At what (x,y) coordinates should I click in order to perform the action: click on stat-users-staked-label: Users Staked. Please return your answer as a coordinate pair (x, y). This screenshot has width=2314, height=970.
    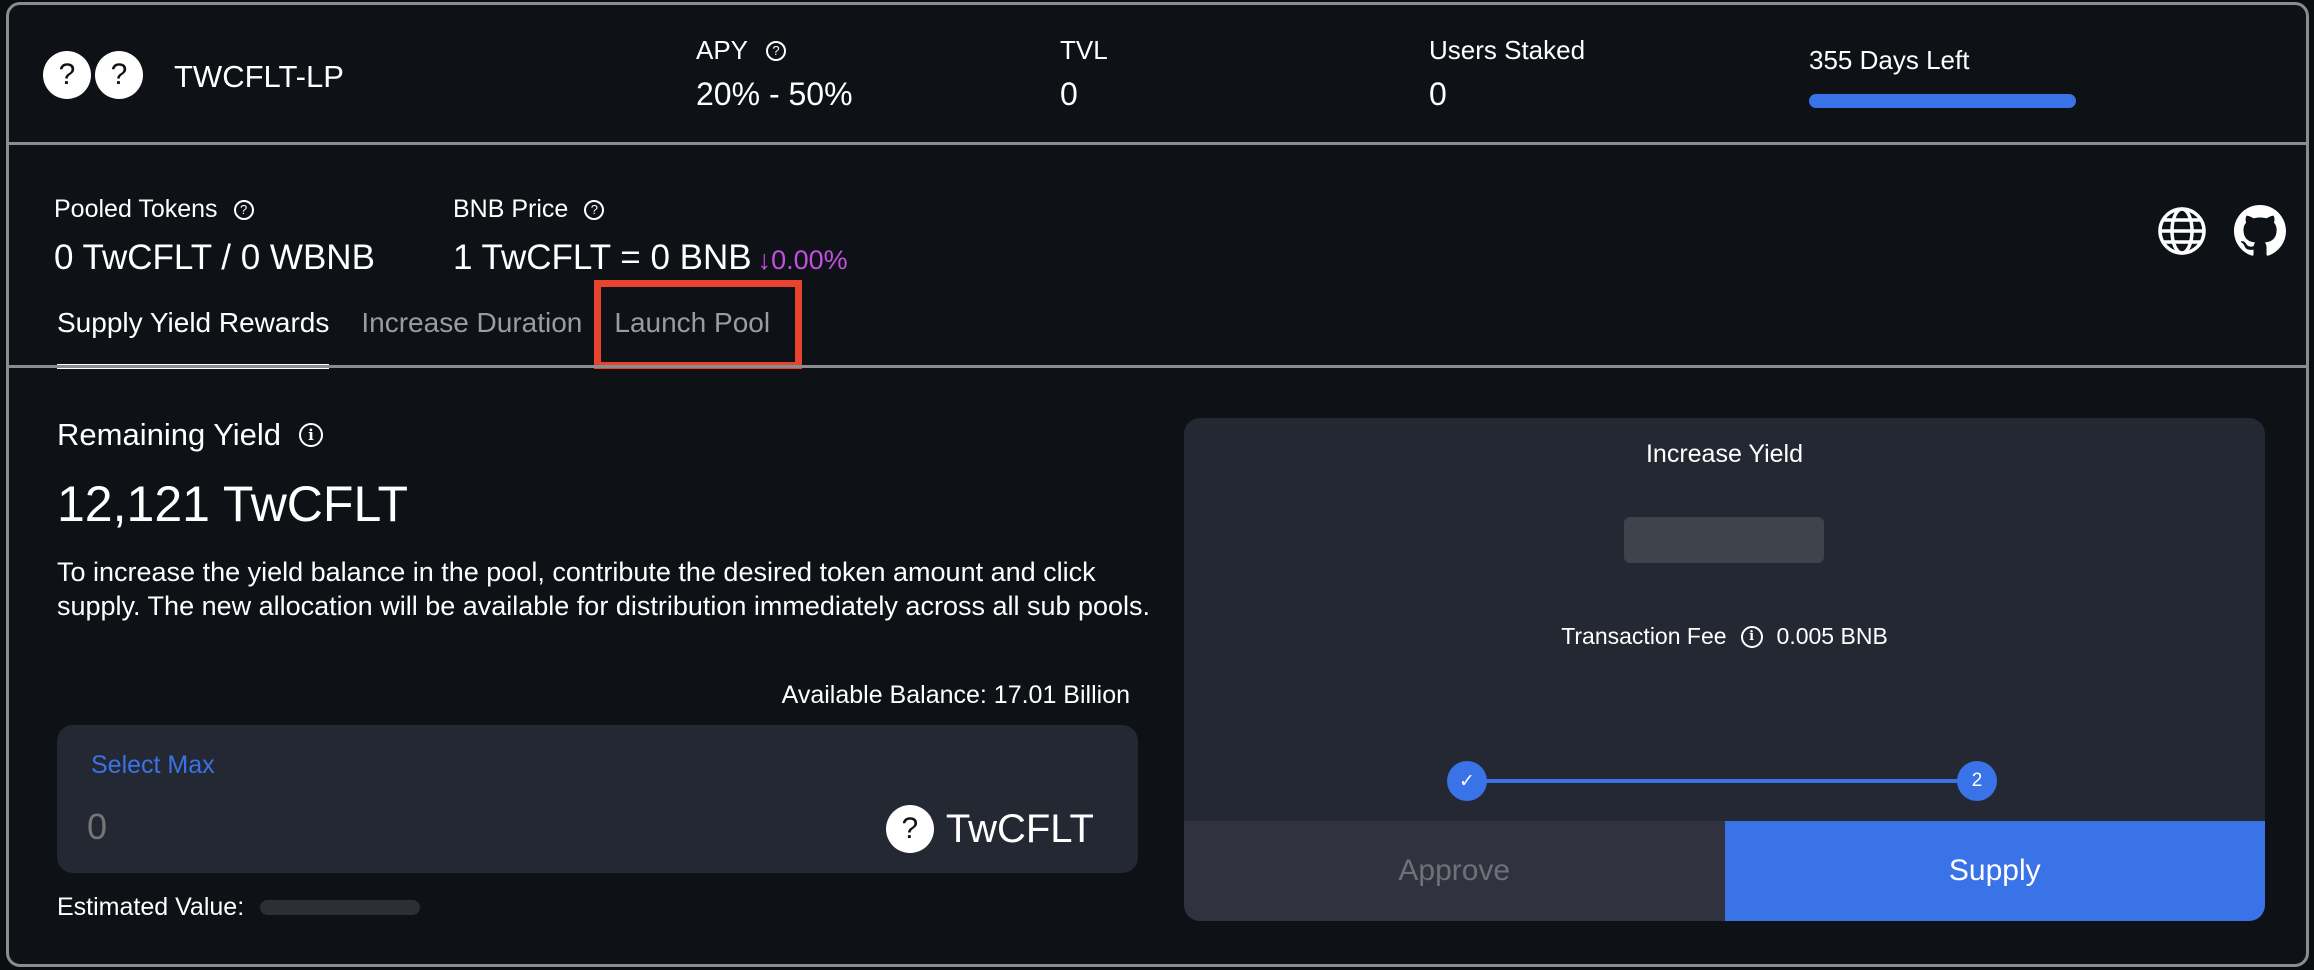
    Looking at the image, I should click on (1507, 50).